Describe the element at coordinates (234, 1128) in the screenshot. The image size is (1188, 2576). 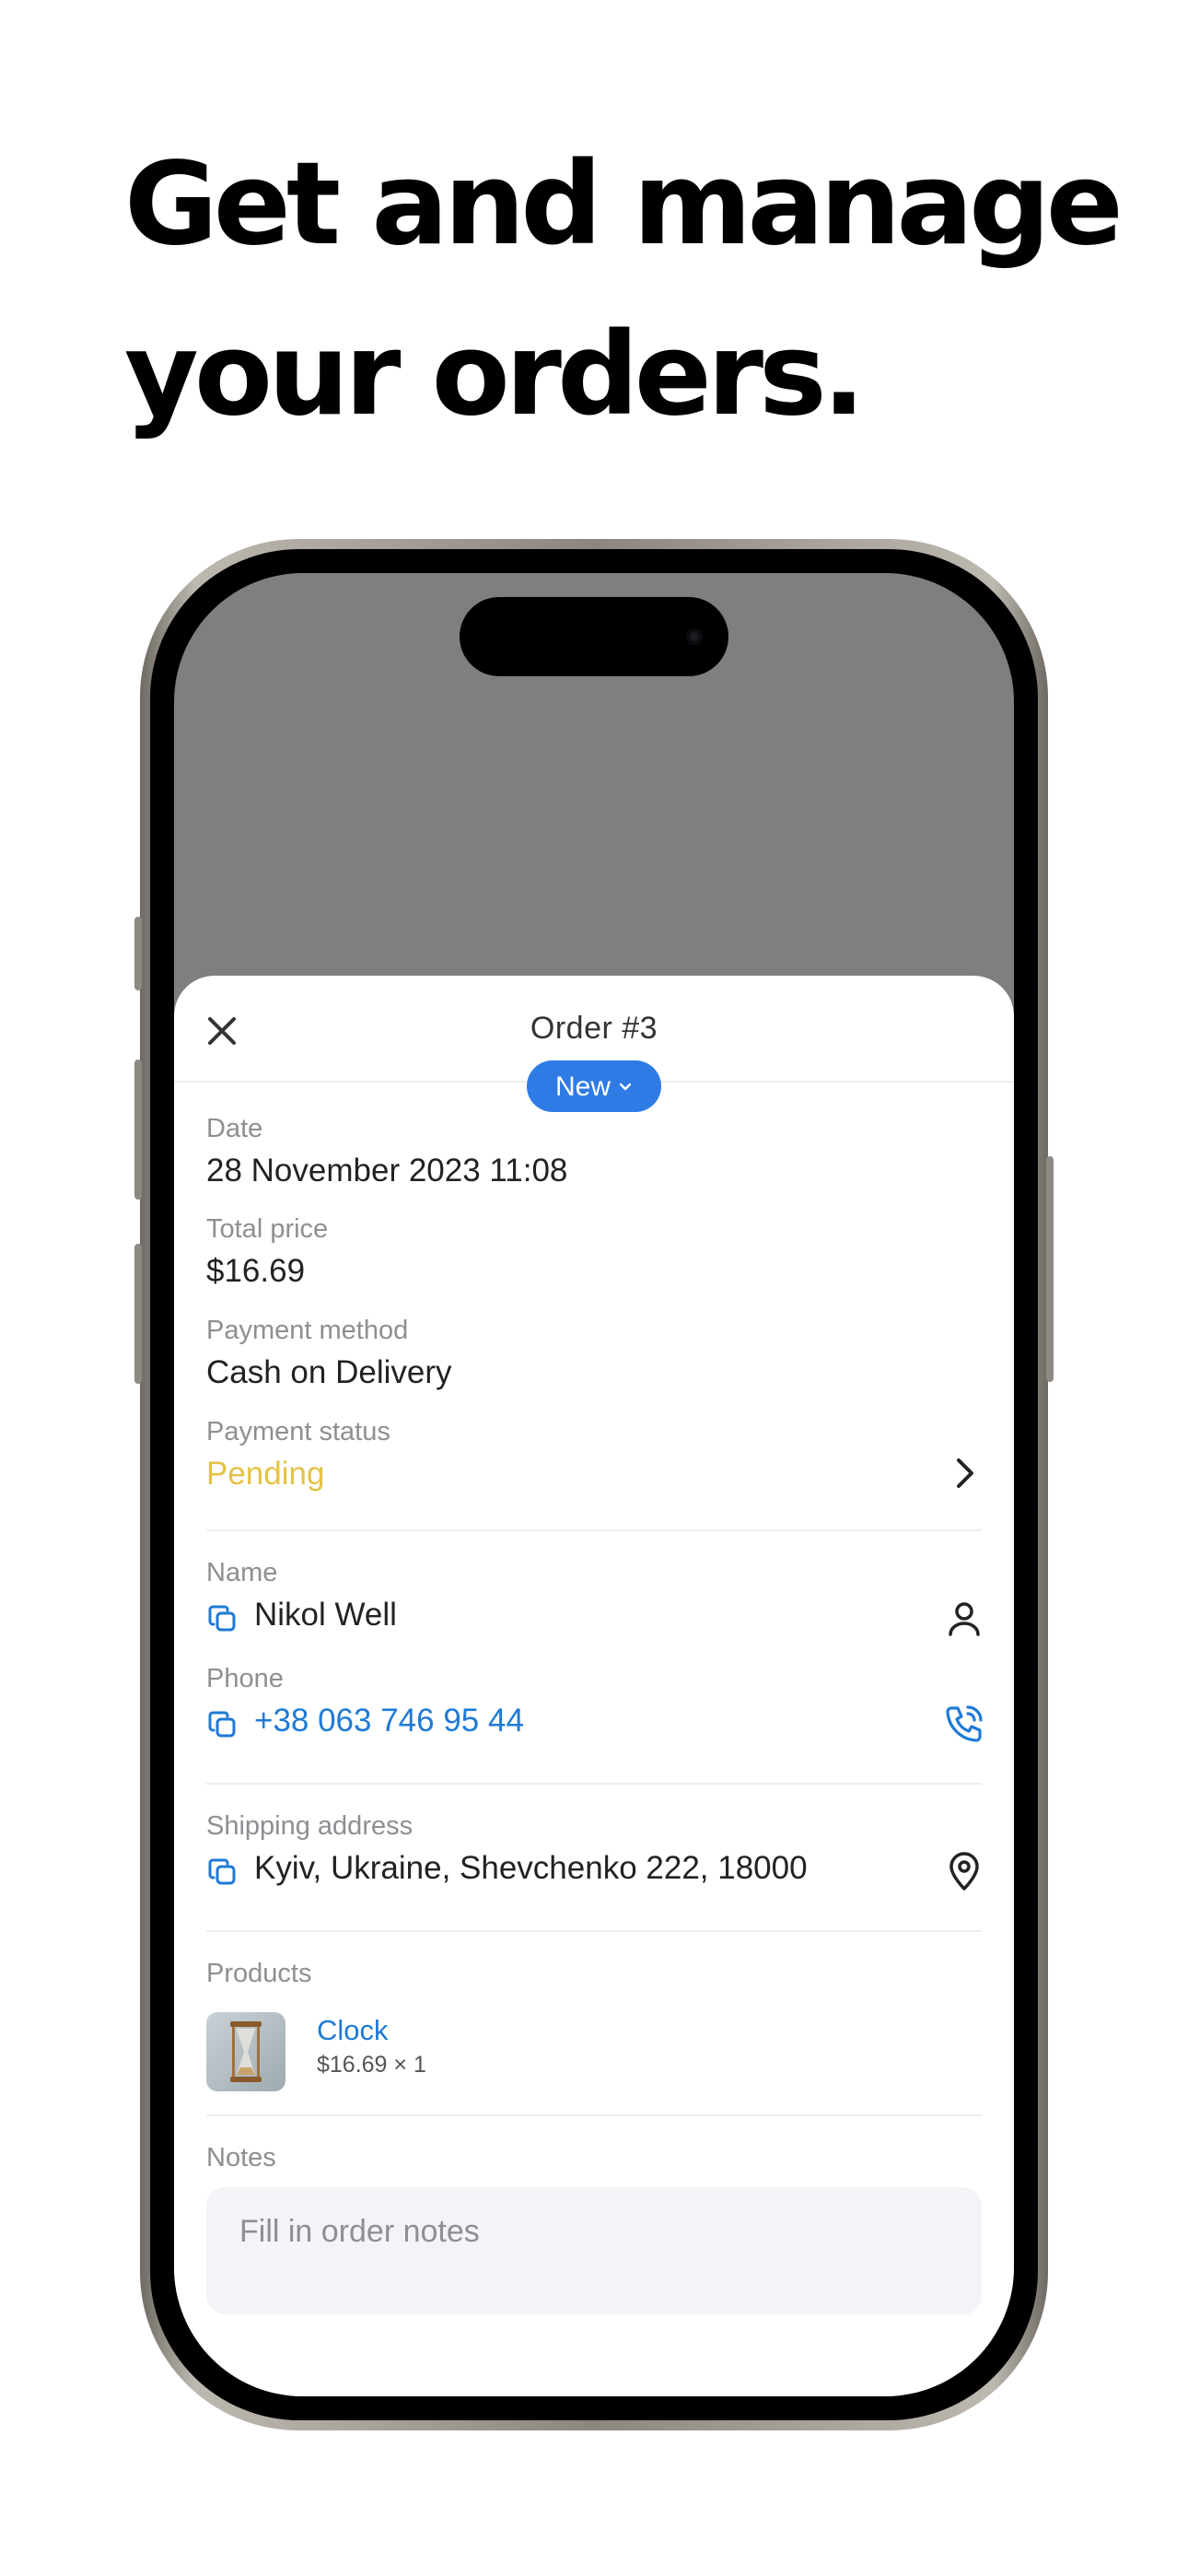
I see `date-label: Date` at that location.